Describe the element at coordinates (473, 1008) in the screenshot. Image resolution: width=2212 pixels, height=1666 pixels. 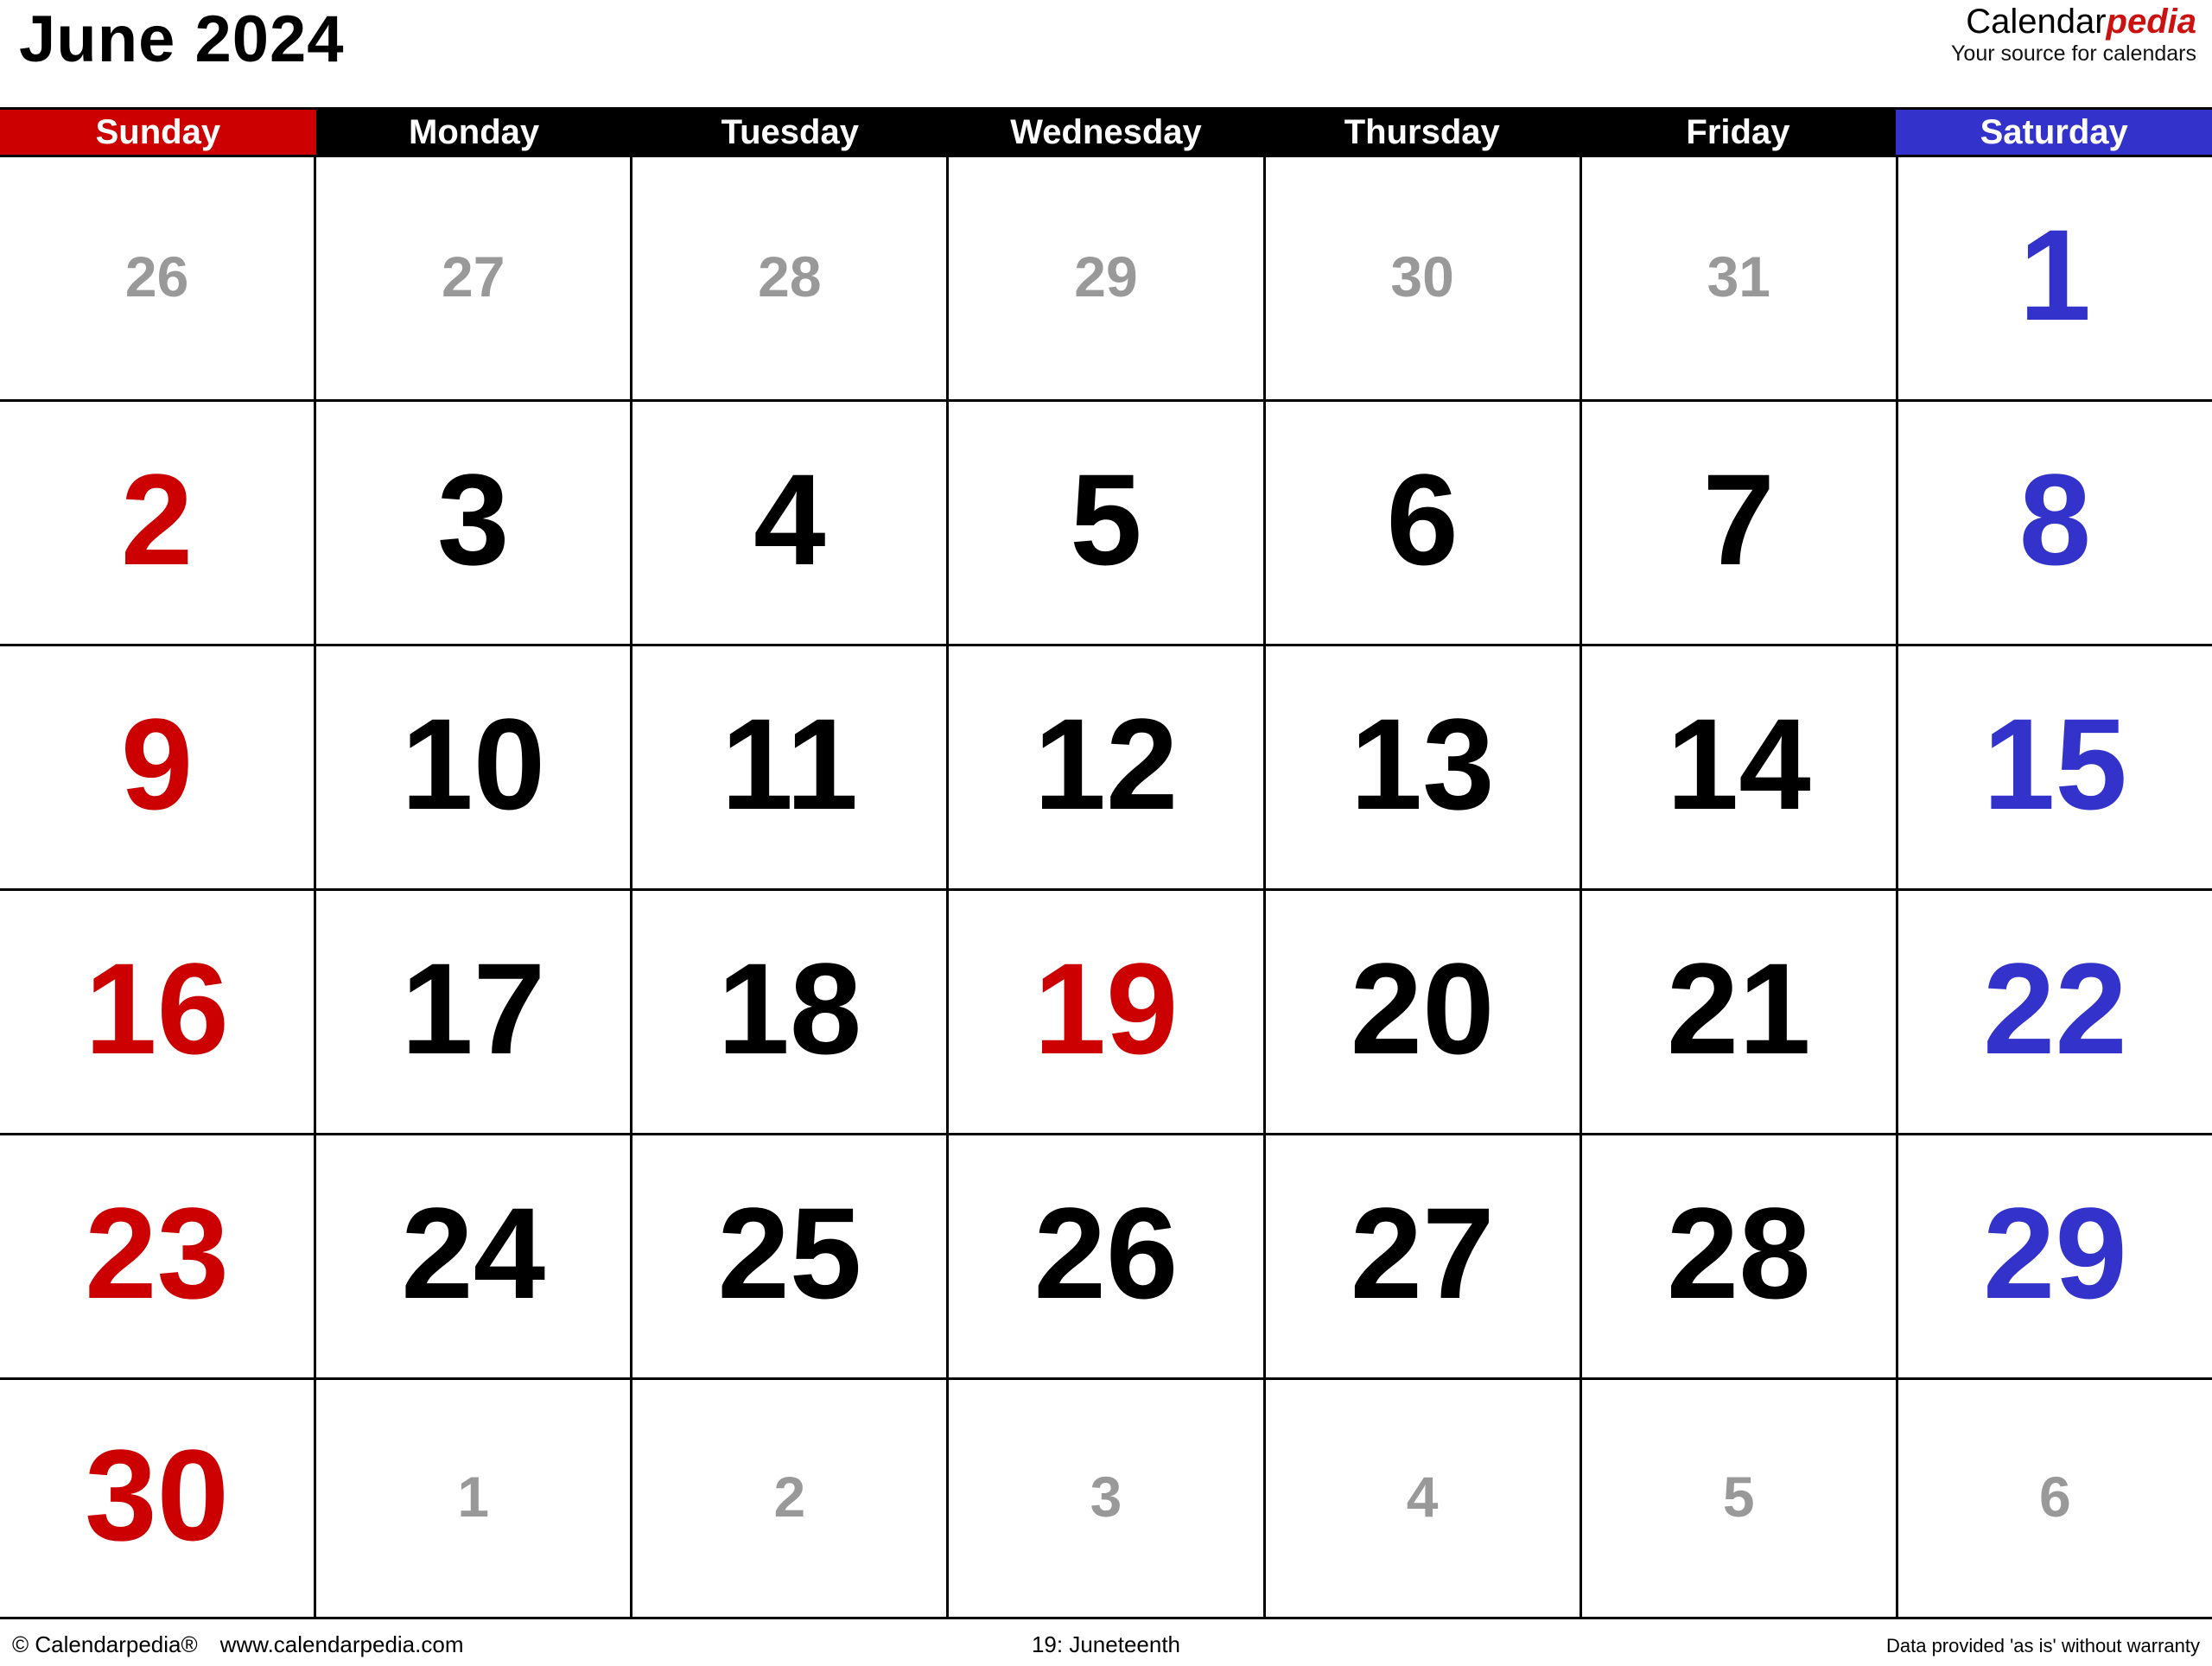
I see `day-number: 17` at that location.